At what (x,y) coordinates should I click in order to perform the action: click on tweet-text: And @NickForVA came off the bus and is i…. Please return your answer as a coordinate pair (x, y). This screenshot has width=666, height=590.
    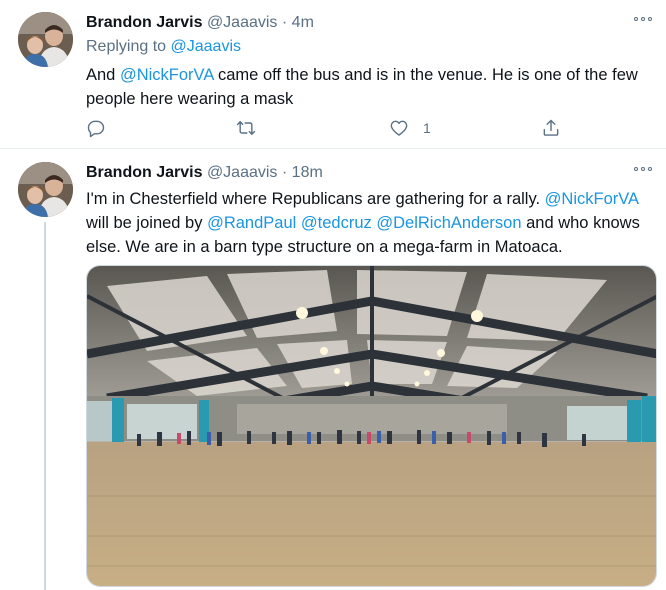
    Looking at the image, I should click on (371, 87).